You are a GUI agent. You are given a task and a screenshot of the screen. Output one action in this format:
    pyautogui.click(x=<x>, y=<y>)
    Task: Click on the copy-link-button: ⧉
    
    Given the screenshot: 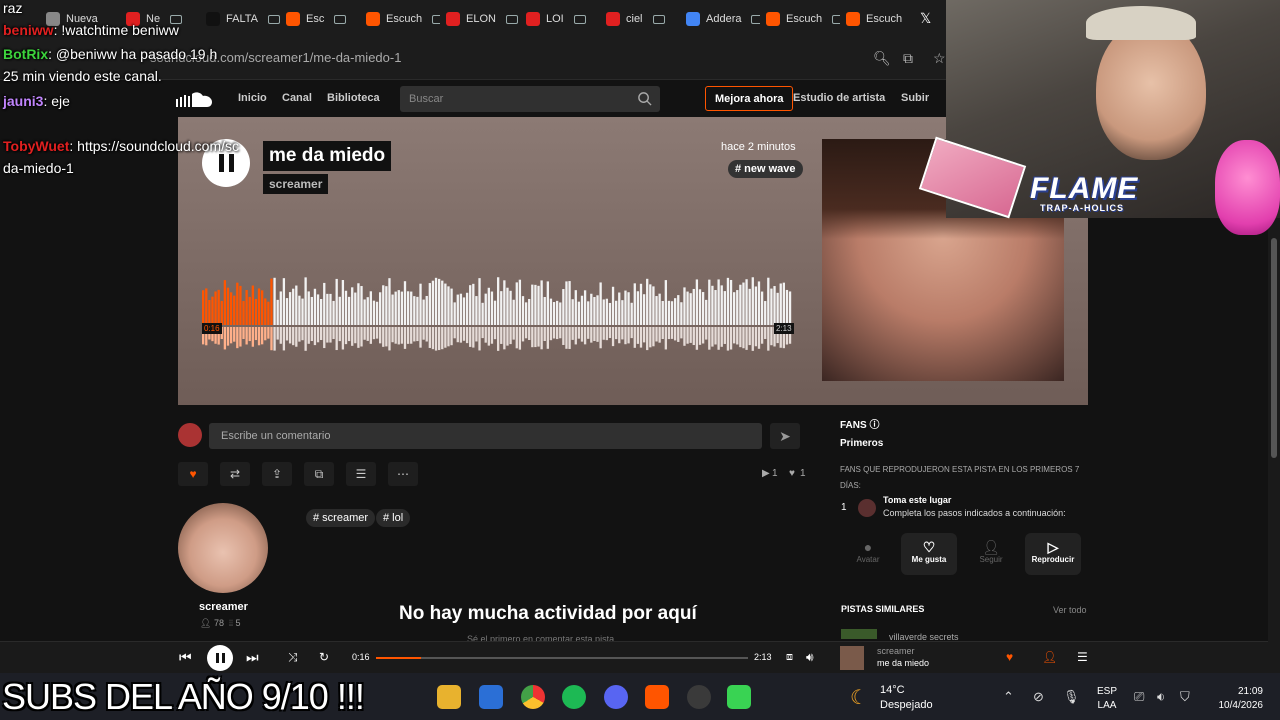 What is the action you would take?
    pyautogui.click(x=319, y=474)
    